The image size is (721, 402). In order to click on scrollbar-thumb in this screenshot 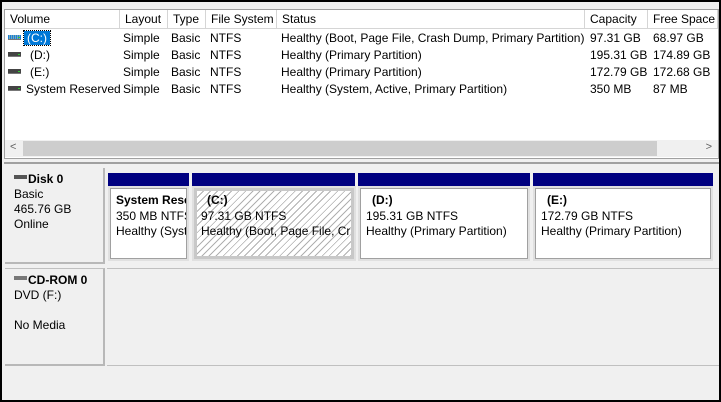, I will do `click(340, 148)`.